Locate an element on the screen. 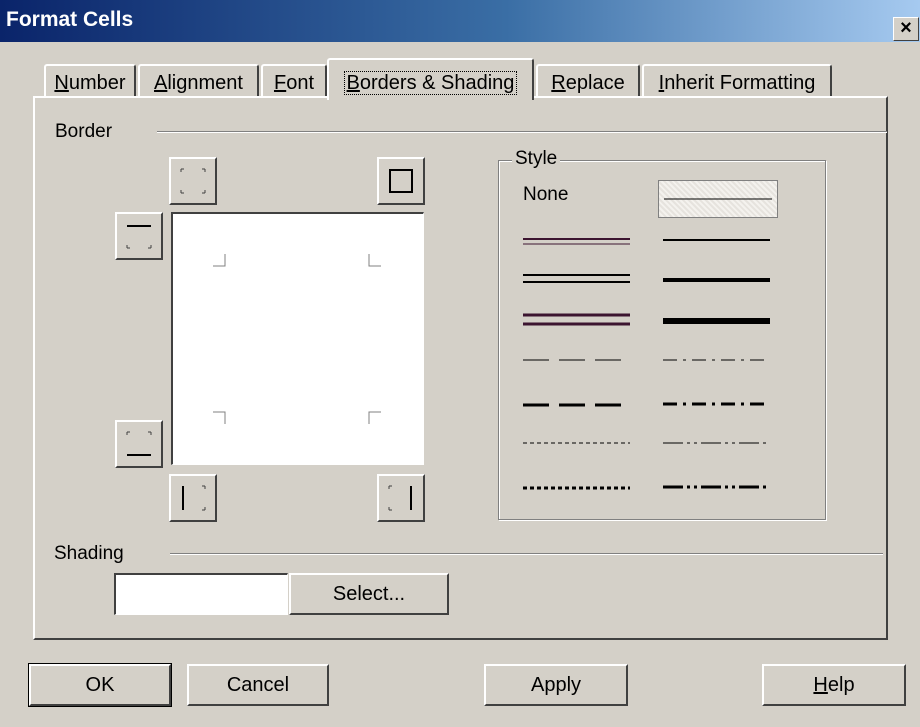 The width and height of the screenshot is (920, 727). left-border-icon is located at coordinates (194, 498).